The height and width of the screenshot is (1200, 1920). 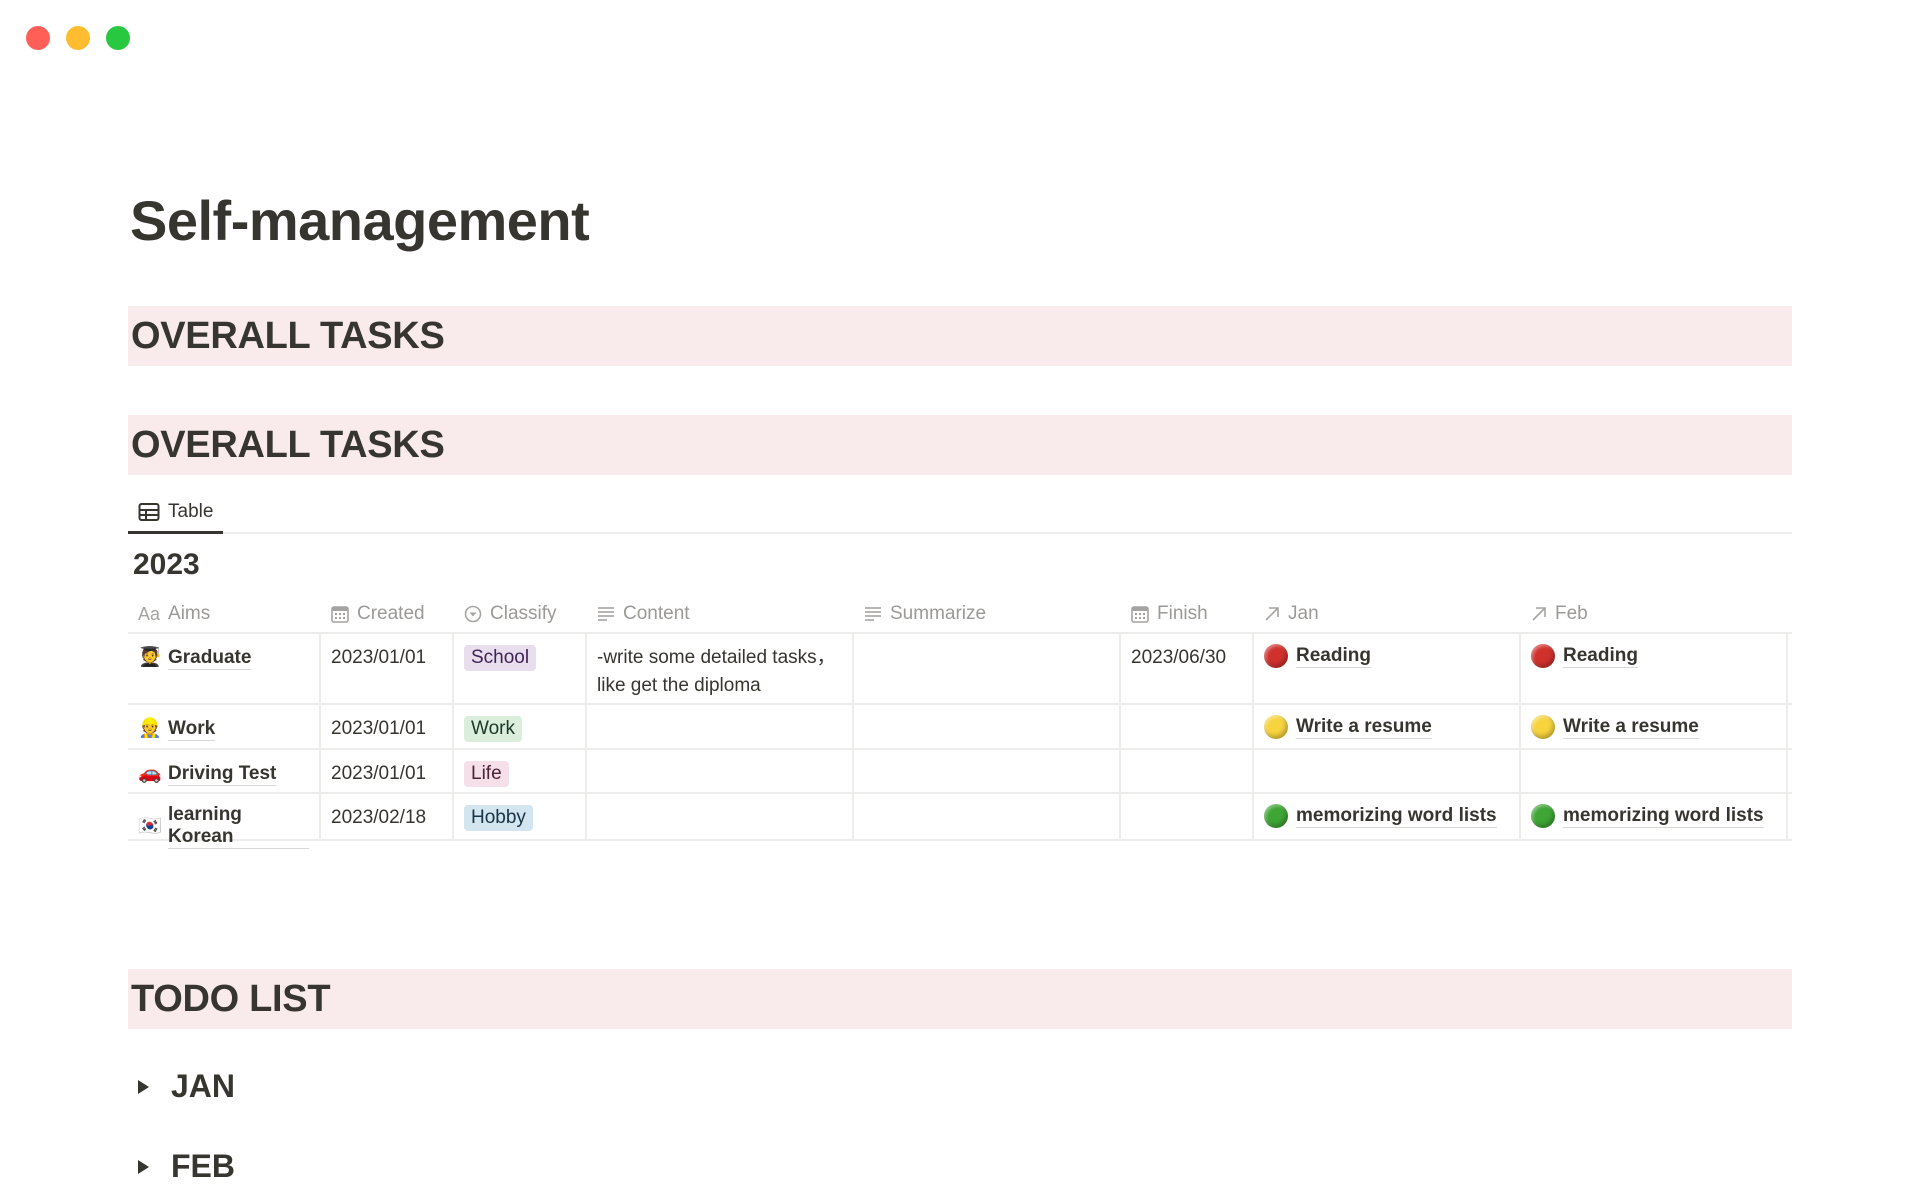 I want to click on heading-overall-tasks-1: OVERALL TASKS, so click(x=960, y=336).